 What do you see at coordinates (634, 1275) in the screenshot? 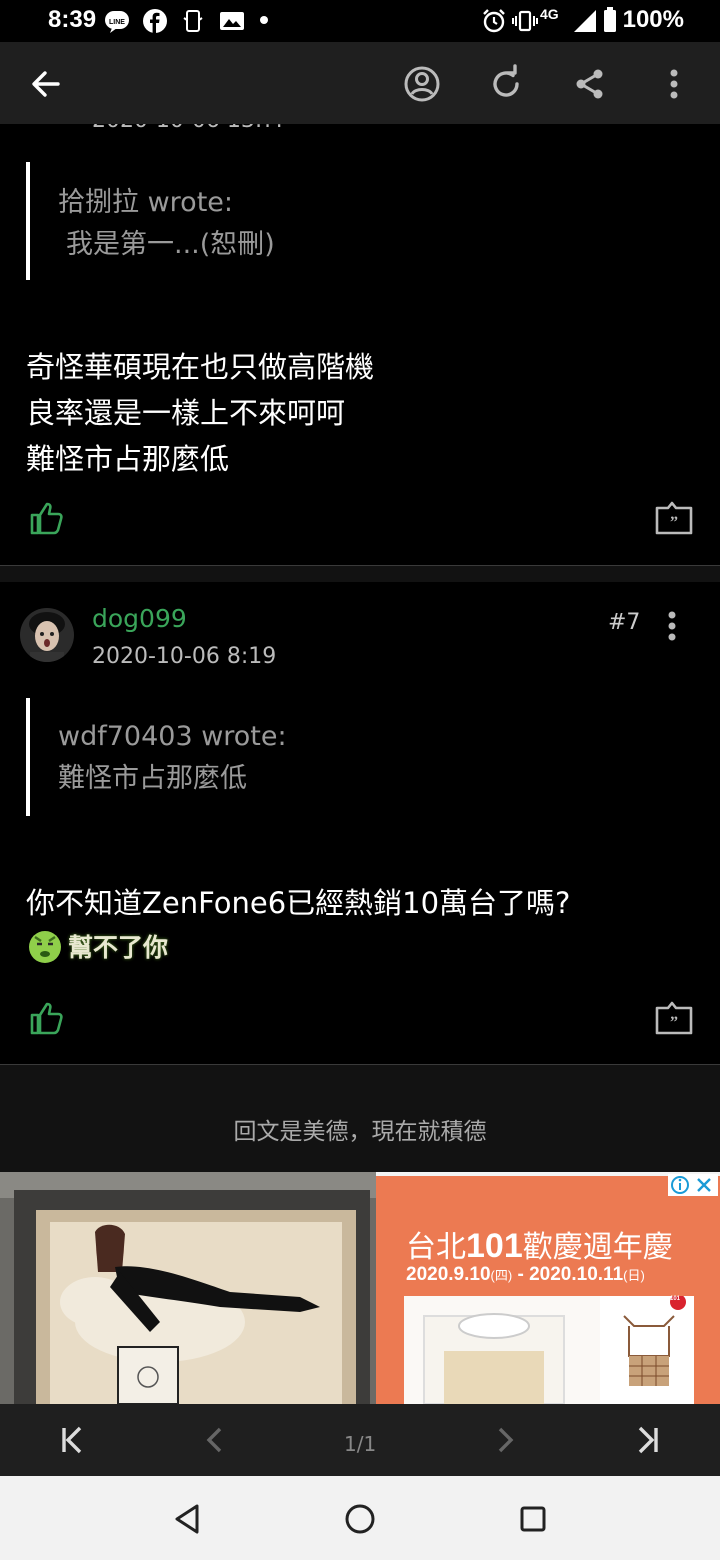
I see `ad-date-end-day: (日)` at bounding box center [634, 1275].